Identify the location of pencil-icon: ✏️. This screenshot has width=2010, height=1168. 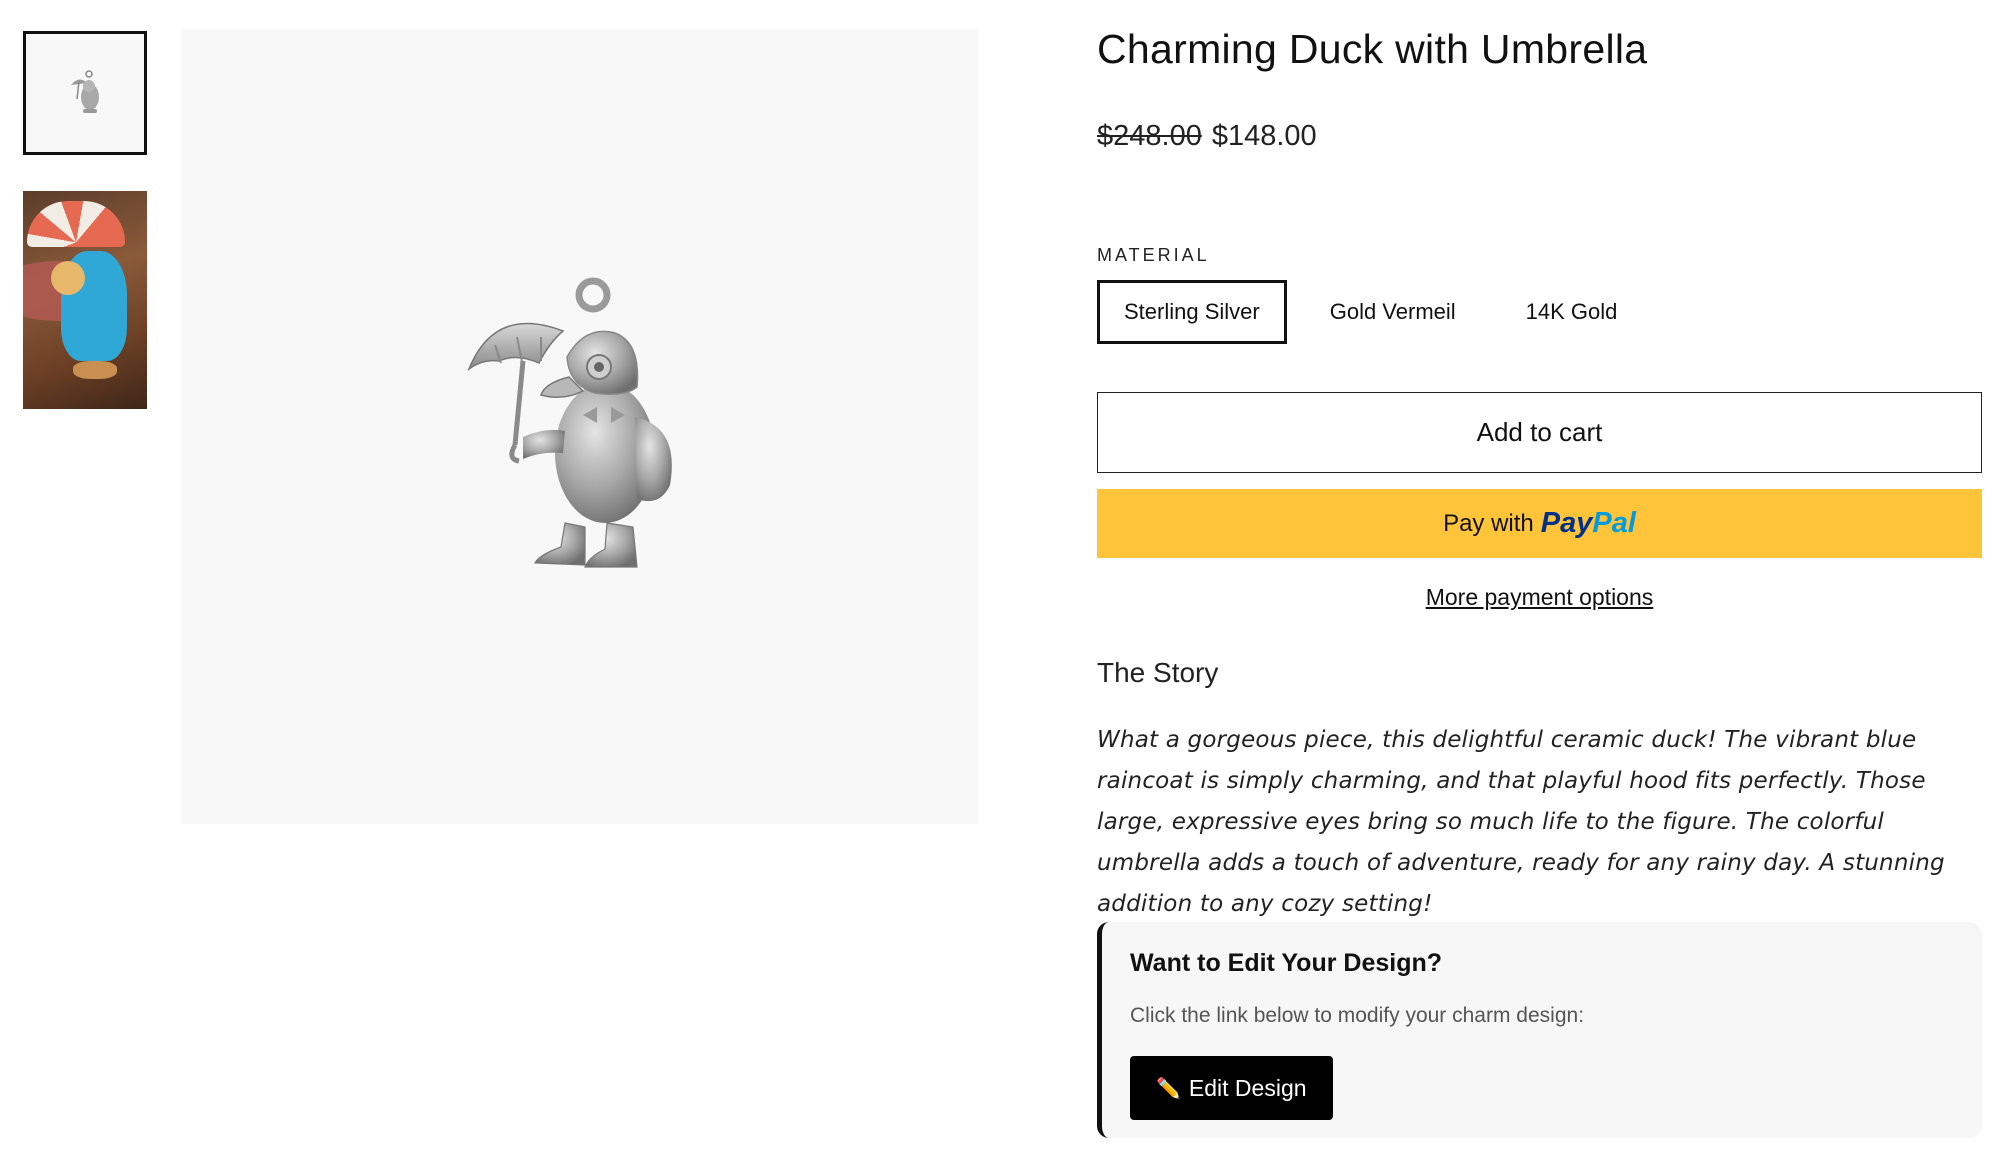
(1168, 1088).